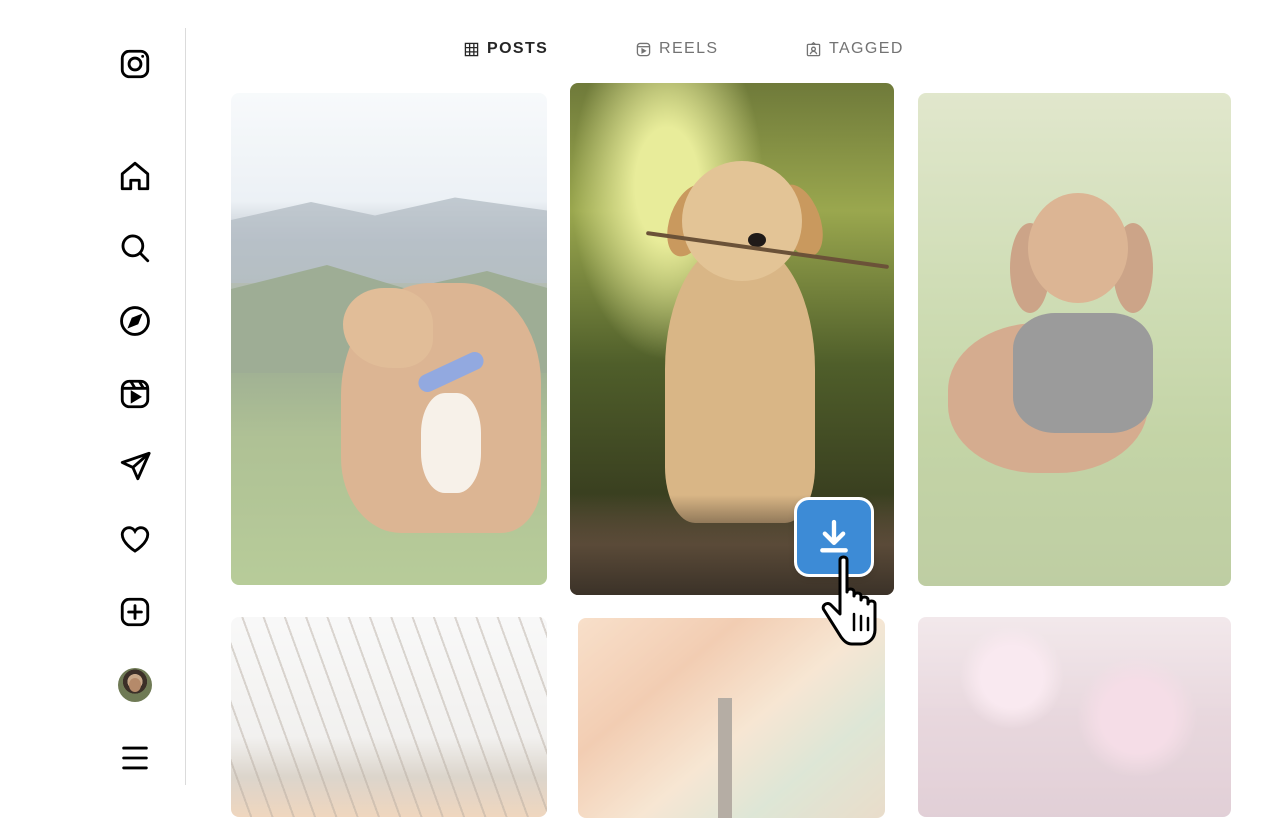 The image size is (1280, 818). Describe the element at coordinates (471, 49) in the screenshot. I see `grid-icon` at that location.